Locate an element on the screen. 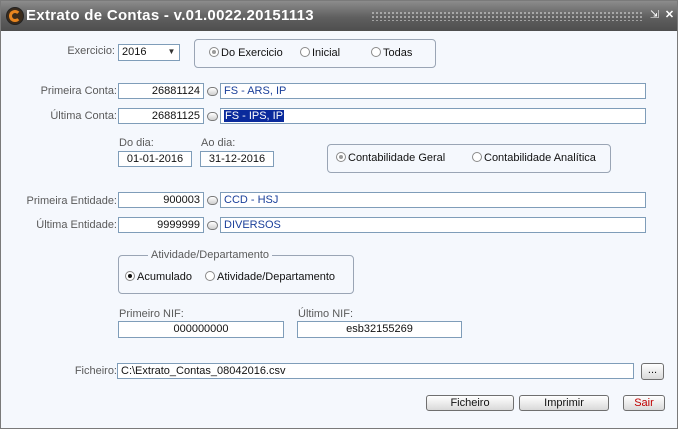  window-title: Extrato de Contas - v.01.0022.20151113 is located at coordinates (170, 15).